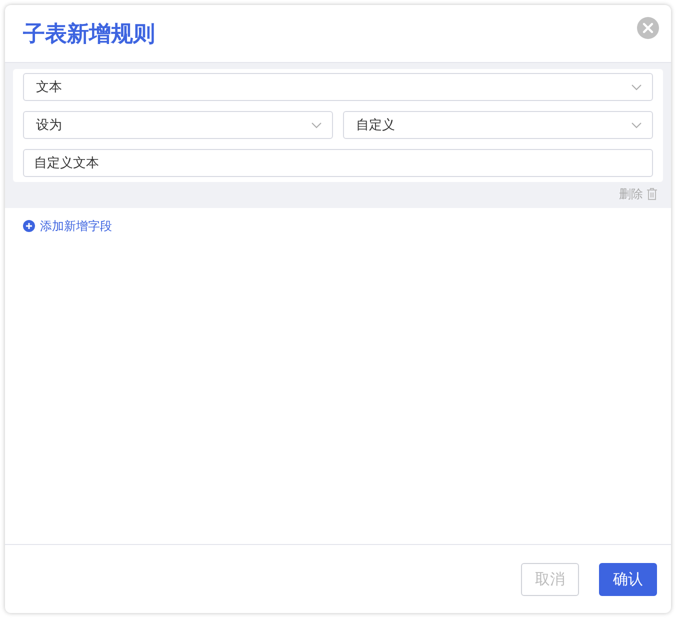 The height and width of the screenshot is (618, 676). I want to click on add-field-link: 添加新增字段, so click(67, 226).